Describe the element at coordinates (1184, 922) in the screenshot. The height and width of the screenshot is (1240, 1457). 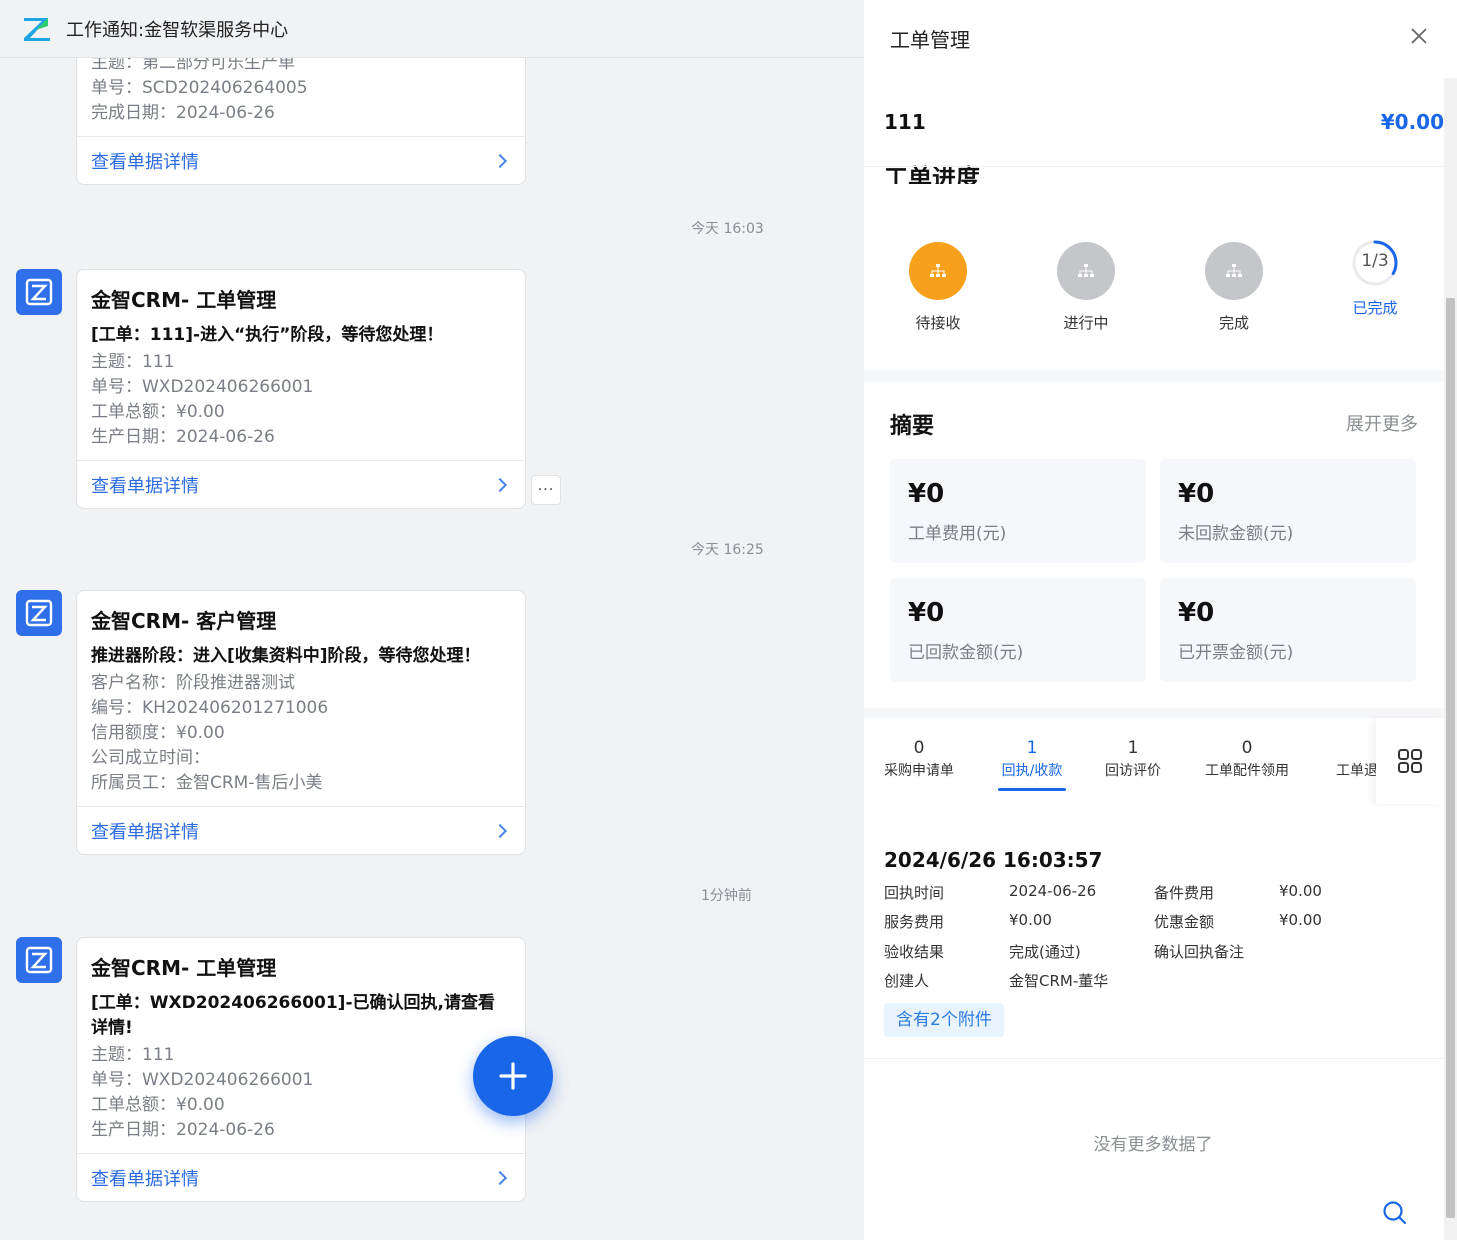
I see `field-key: 优惠金额` at that location.